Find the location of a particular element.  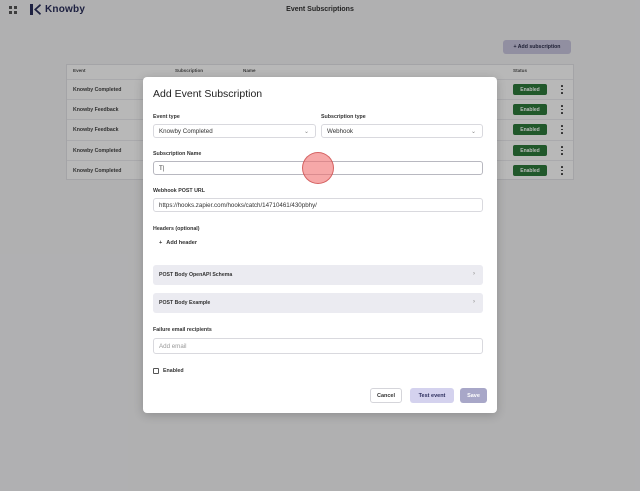

subscription-type-value: Webhook is located at coordinates (340, 131).